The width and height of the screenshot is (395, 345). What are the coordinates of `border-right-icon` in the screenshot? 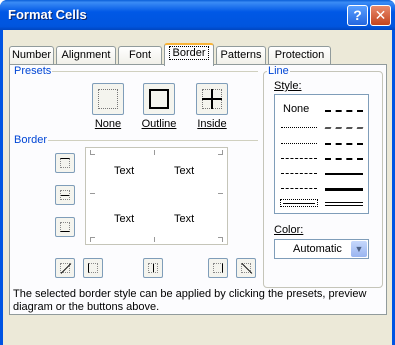 It's located at (218, 268).